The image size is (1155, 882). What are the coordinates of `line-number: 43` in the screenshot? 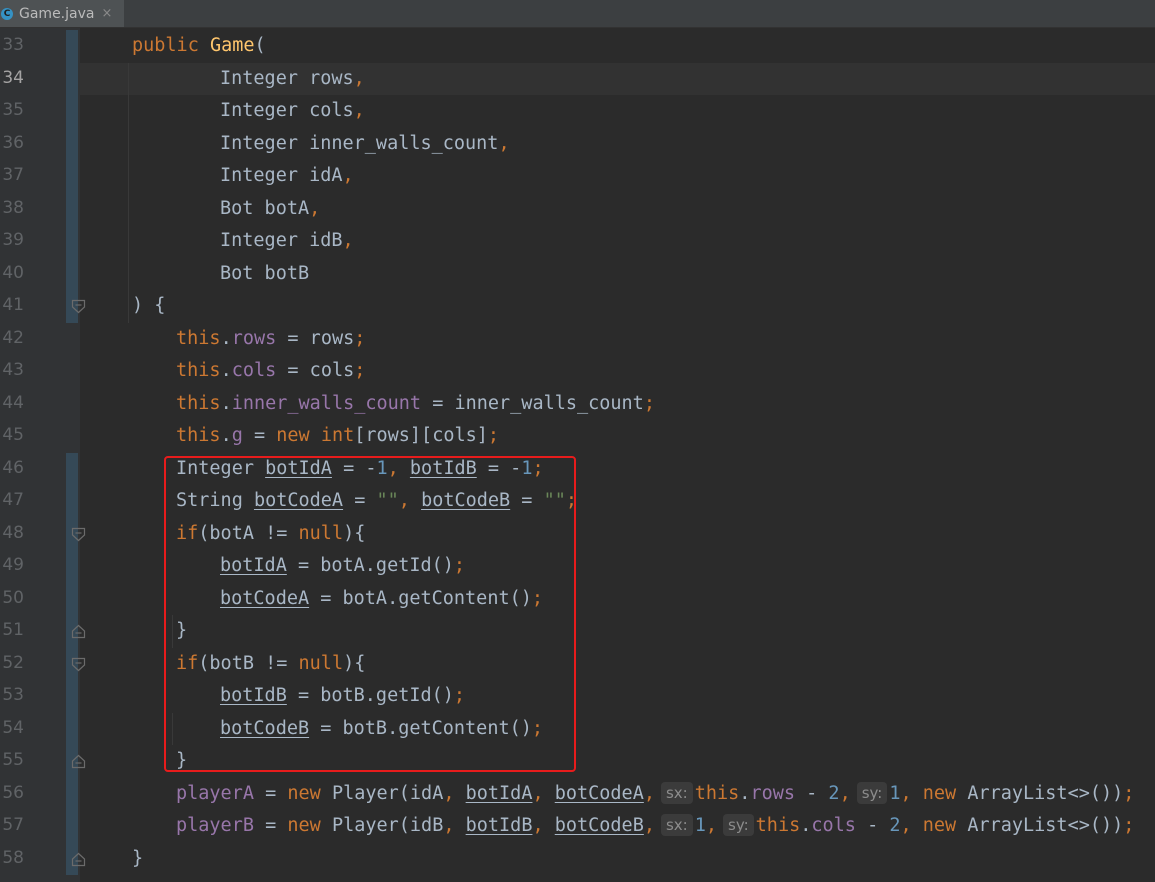 It's located at (13, 370).